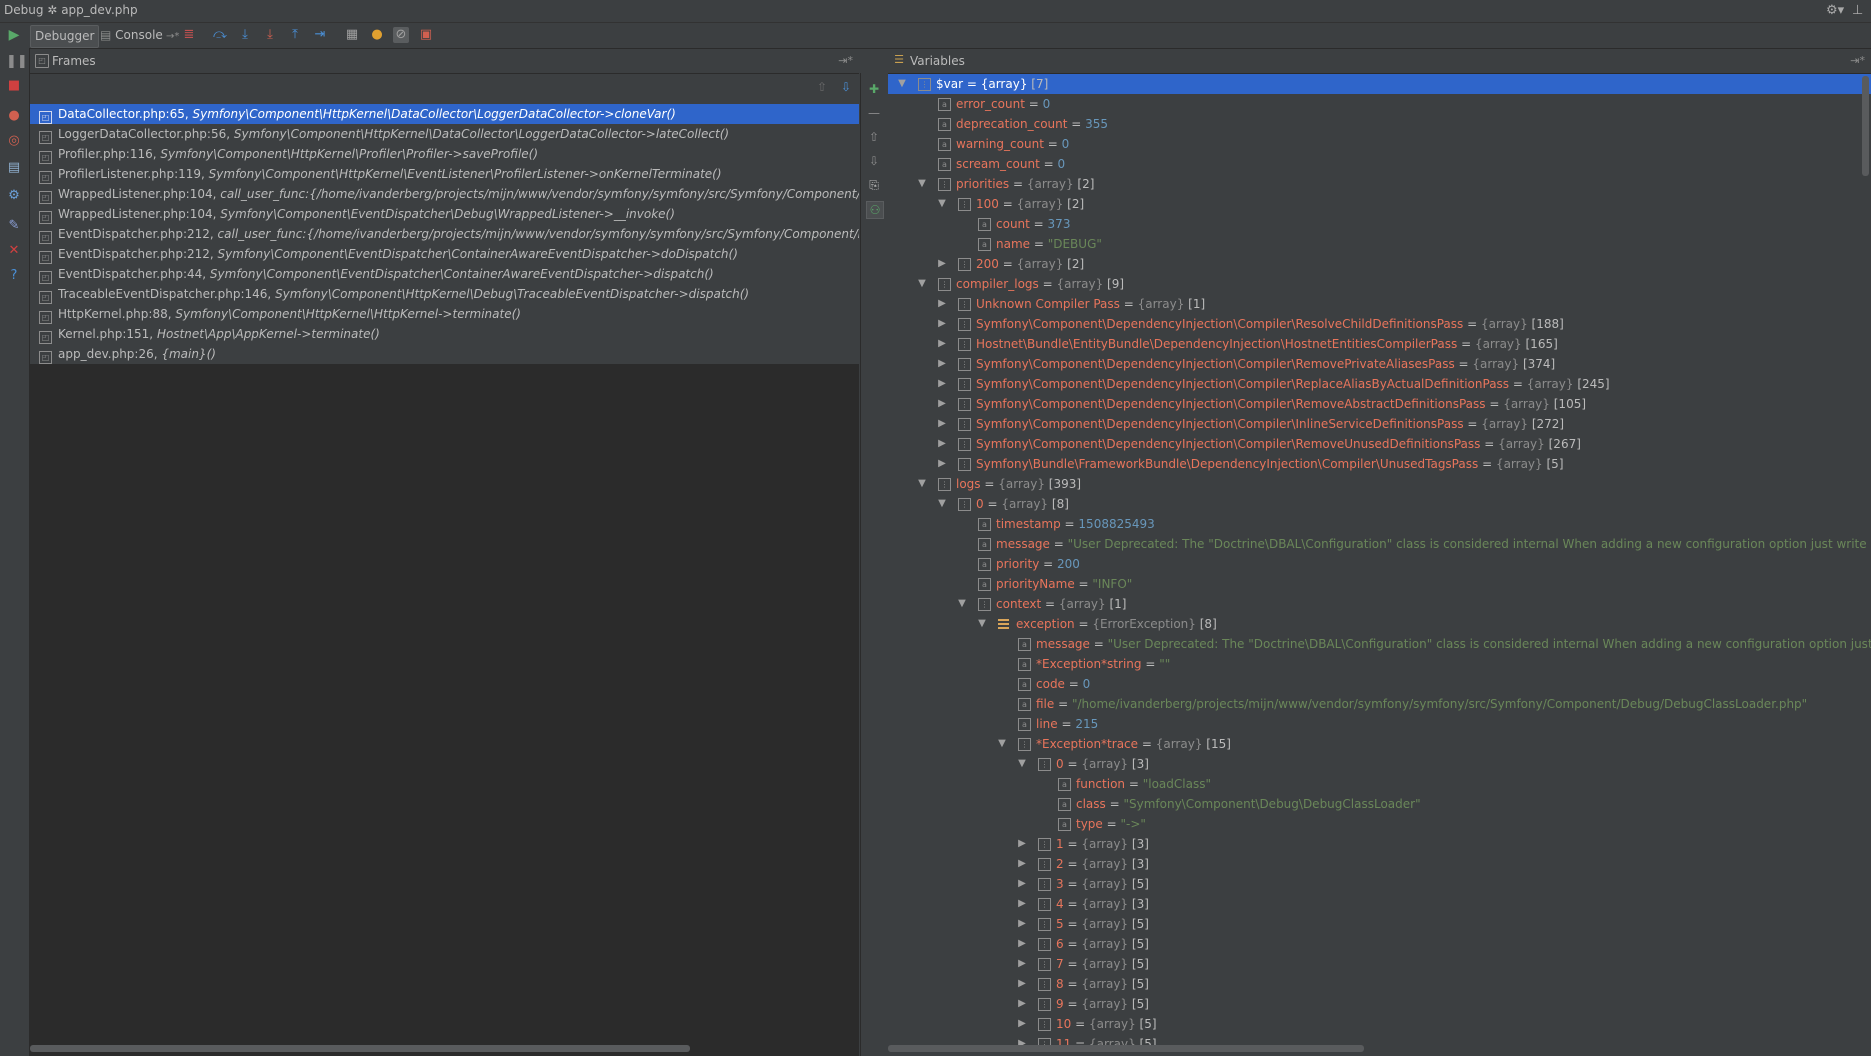 The image size is (1871, 1056). I want to click on settings-icon: ⚙, so click(14, 196).